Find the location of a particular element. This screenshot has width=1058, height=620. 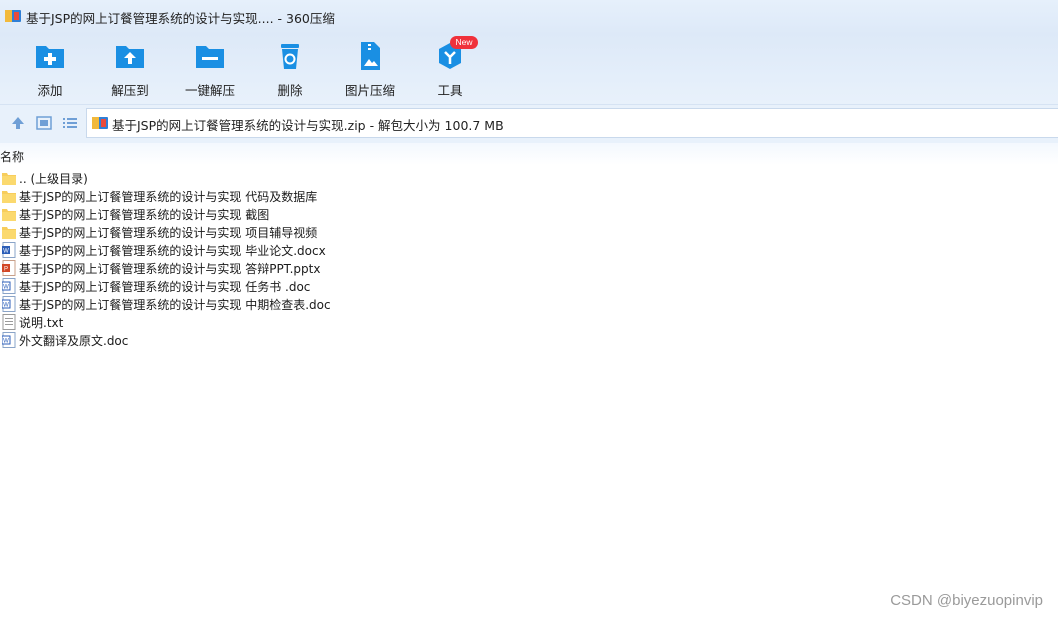

zip-archive-icon is located at coordinates (13, 16).